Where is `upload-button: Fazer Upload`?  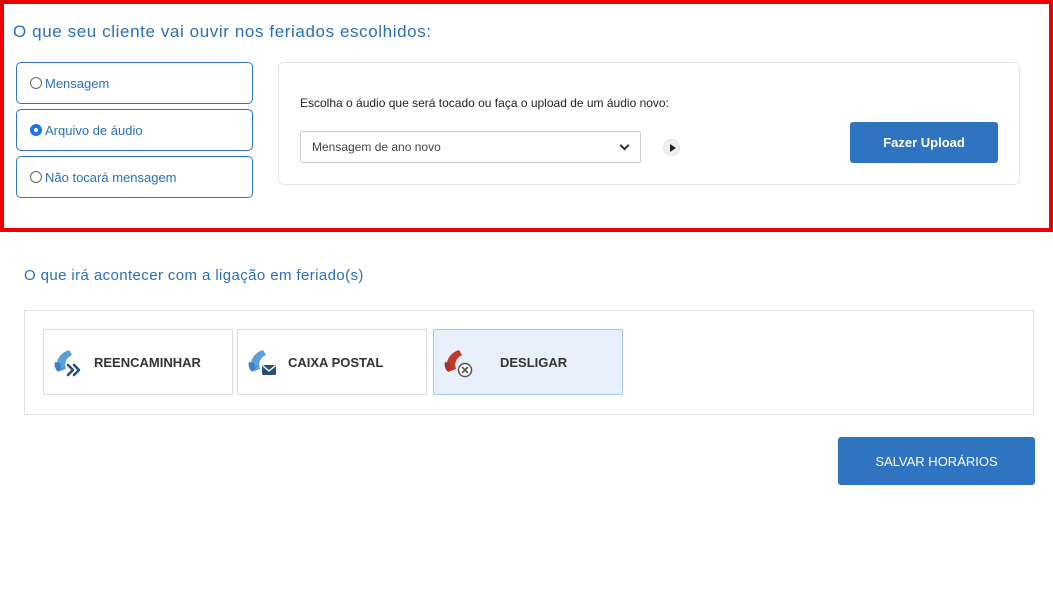
upload-button: Fazer Upload is located at coordinates (924, 142).